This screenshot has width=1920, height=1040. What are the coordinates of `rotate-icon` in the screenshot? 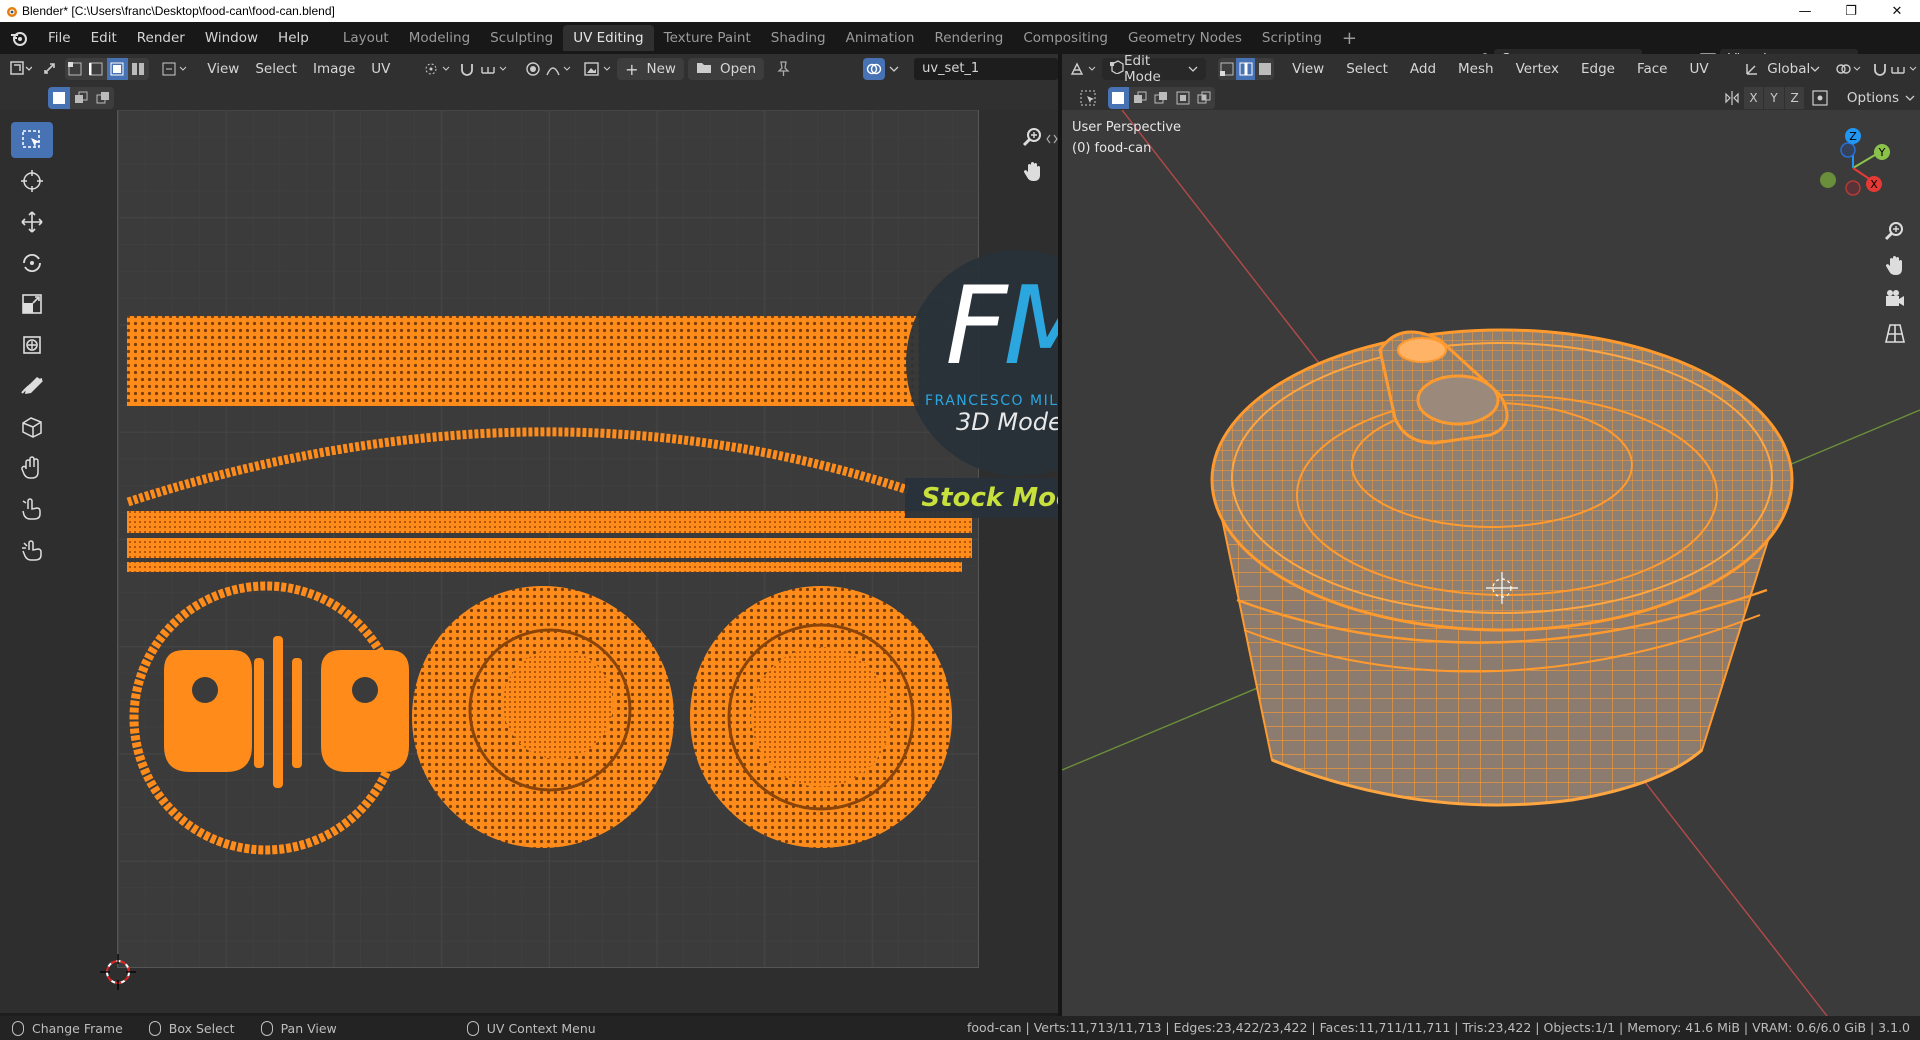 It's located at (32, 263).